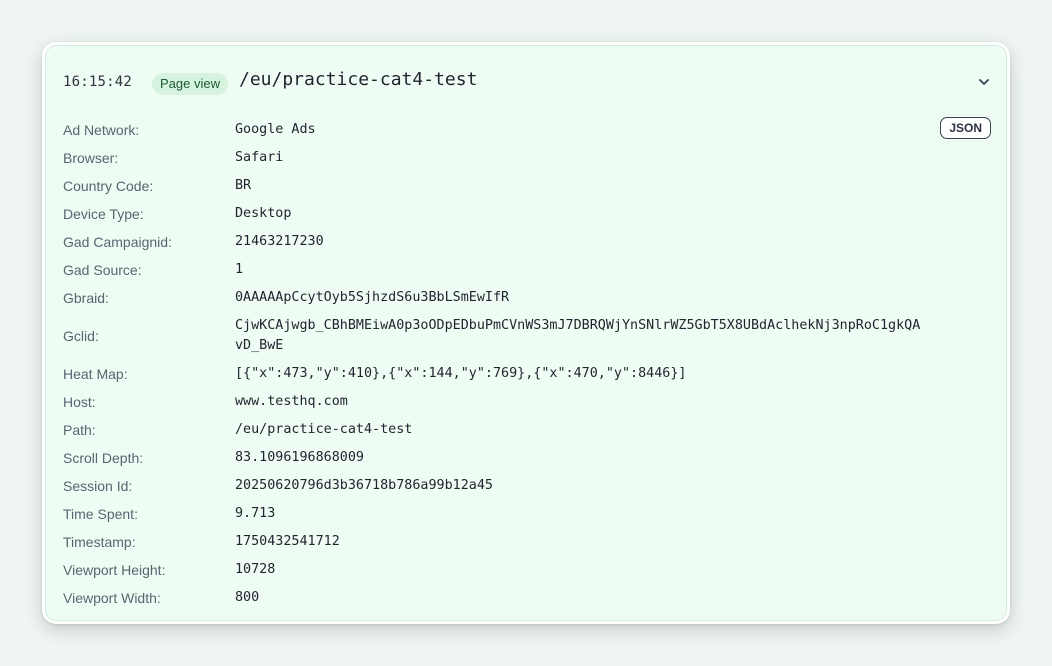 The image size is (1052, 666). What do you see at coordinates (494, 458) in the screenshot?
I see `property-row-scroll-depth: Scroll Depth: 83.1096196868009` at bounding box center [494, 458].